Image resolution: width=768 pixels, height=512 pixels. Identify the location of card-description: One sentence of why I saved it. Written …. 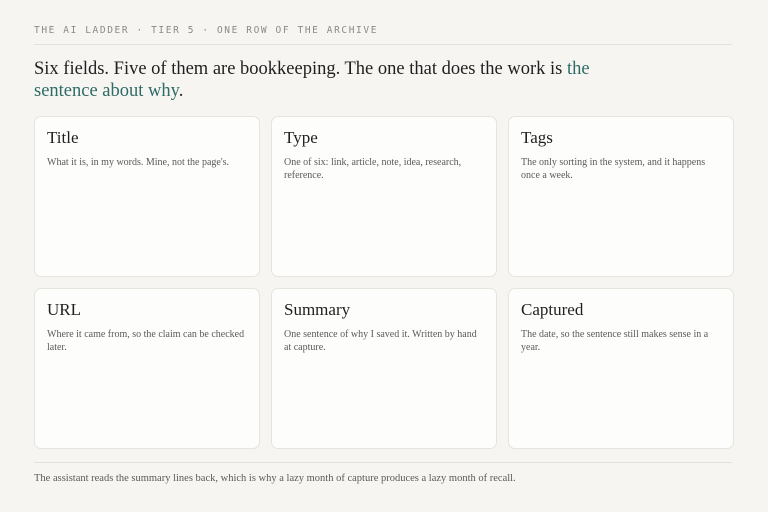
(380, 341).